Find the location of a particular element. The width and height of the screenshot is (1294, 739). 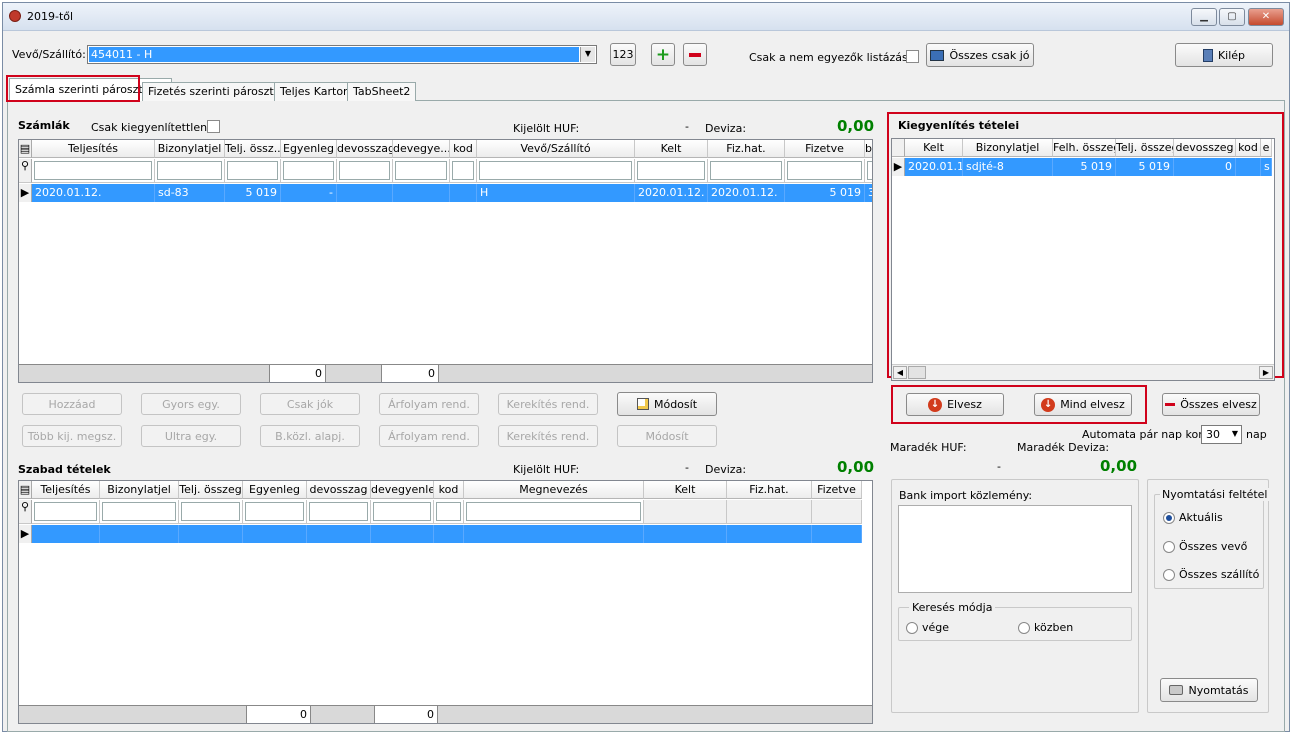

ultra-egy-button: Ultra egy. is located at coordinates (191, 436).